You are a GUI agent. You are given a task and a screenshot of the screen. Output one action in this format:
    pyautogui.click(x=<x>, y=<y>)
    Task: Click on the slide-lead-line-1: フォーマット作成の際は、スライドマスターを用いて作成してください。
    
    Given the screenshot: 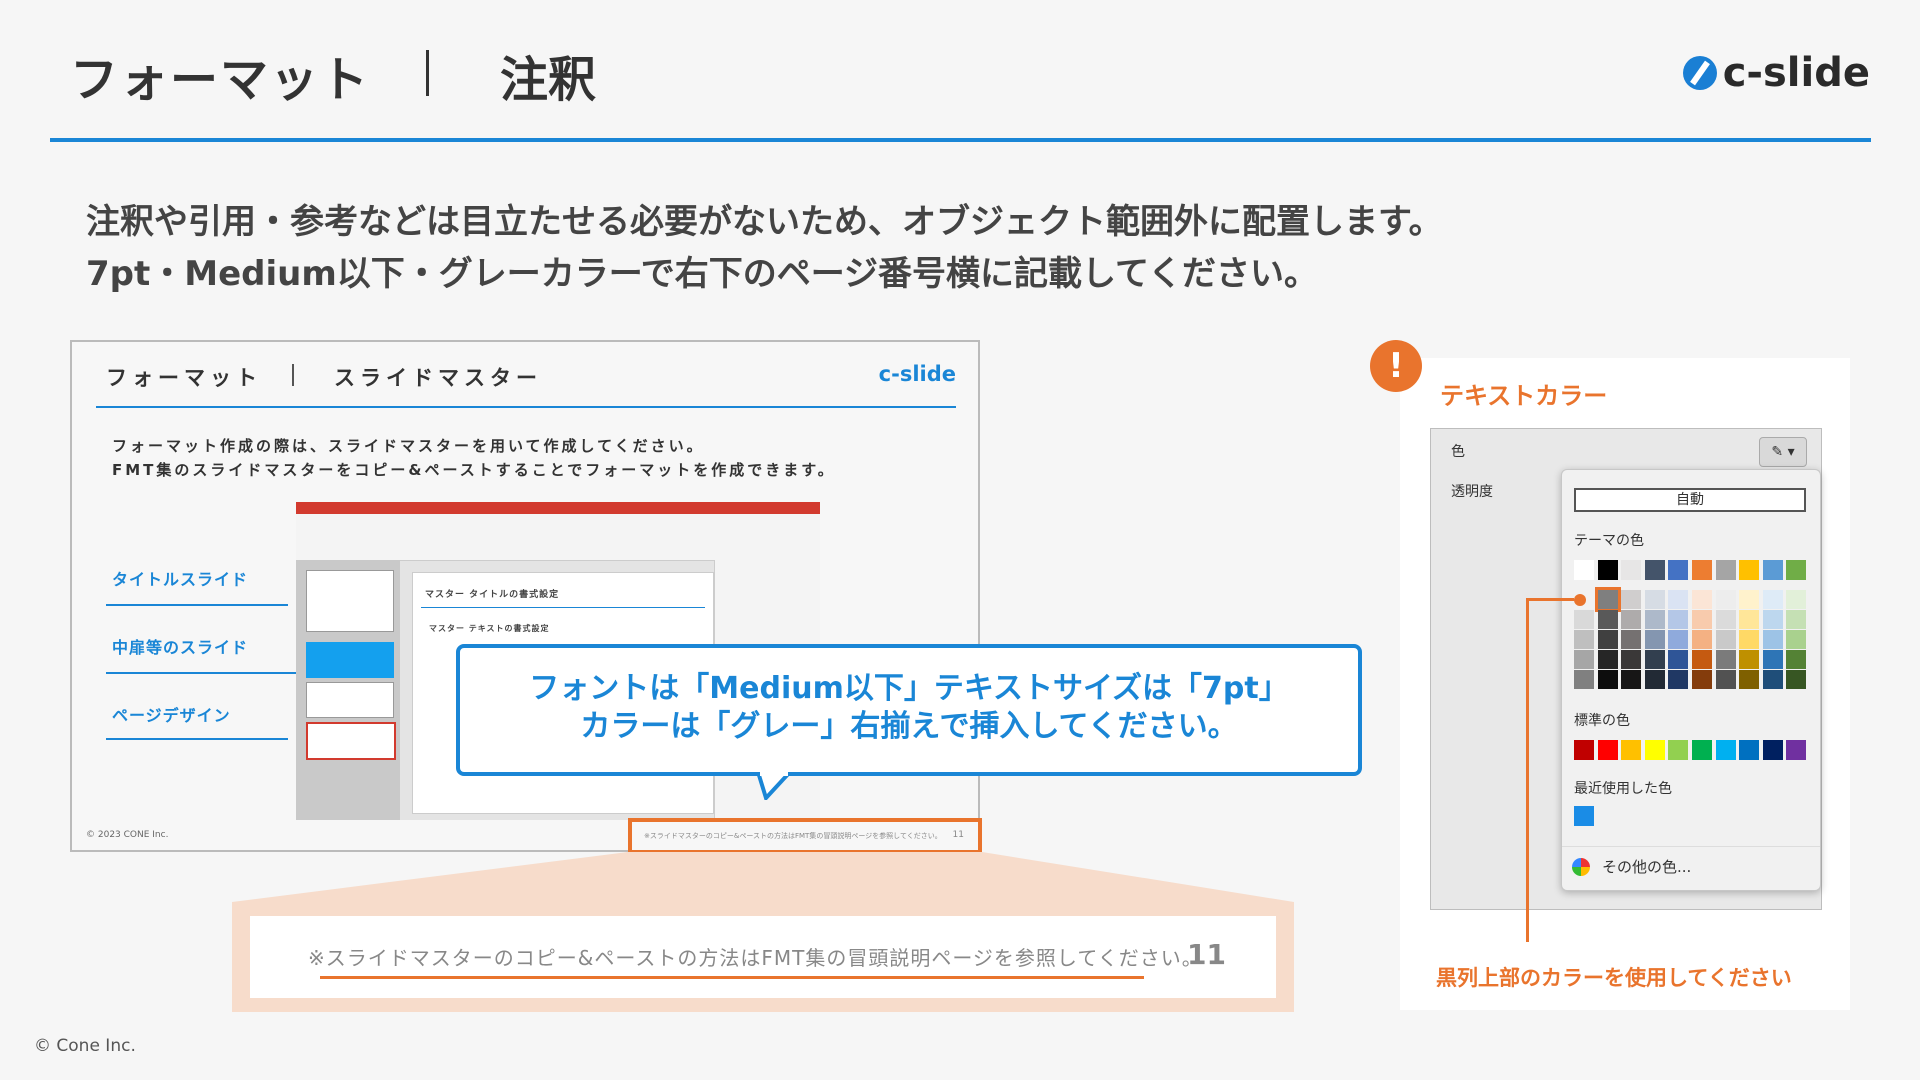 What is the action you would take?
    pyautogui.click(x=408, y=446)
    